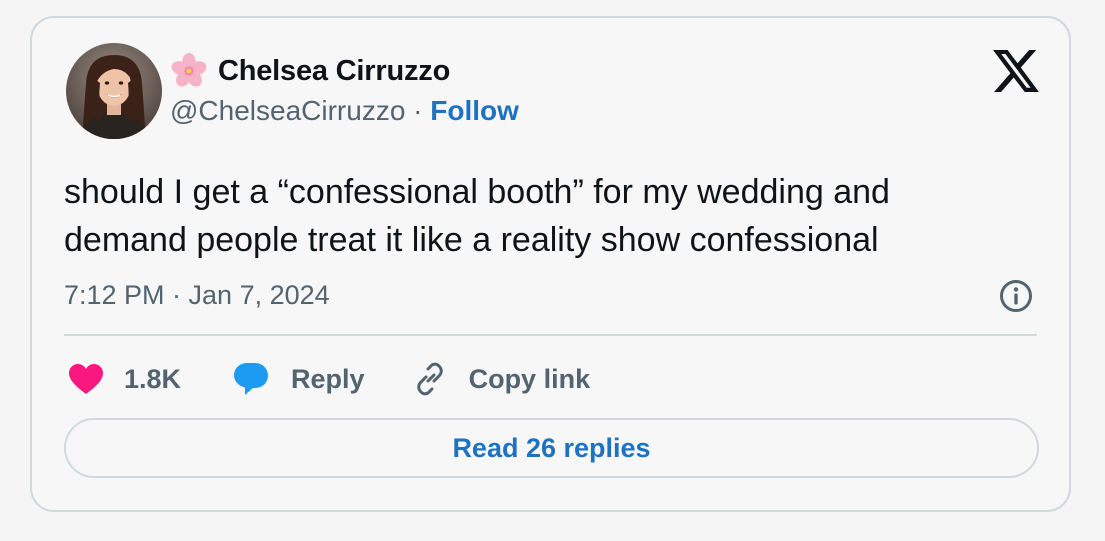  I want to click on reply-bubble-icon, so click(251, 379).